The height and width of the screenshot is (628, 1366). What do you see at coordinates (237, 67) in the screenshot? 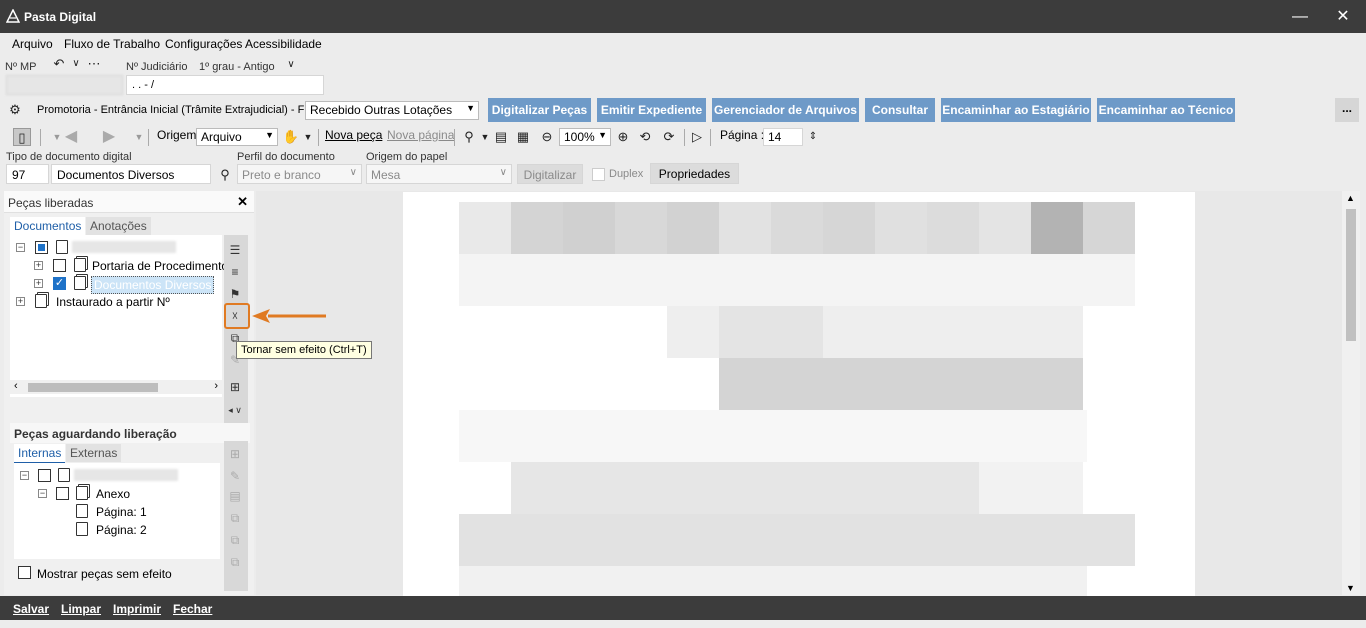
I see `grau-label: 1º grau - Antigo` at bounding box center [237, 67].